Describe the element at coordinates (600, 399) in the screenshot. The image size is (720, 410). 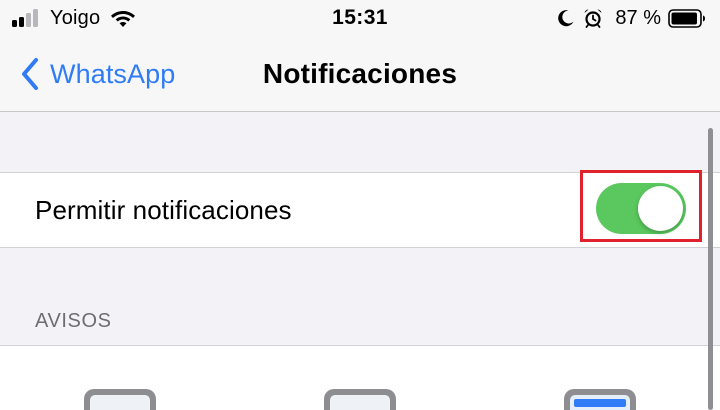
I see `banner-alert-option` at that location.